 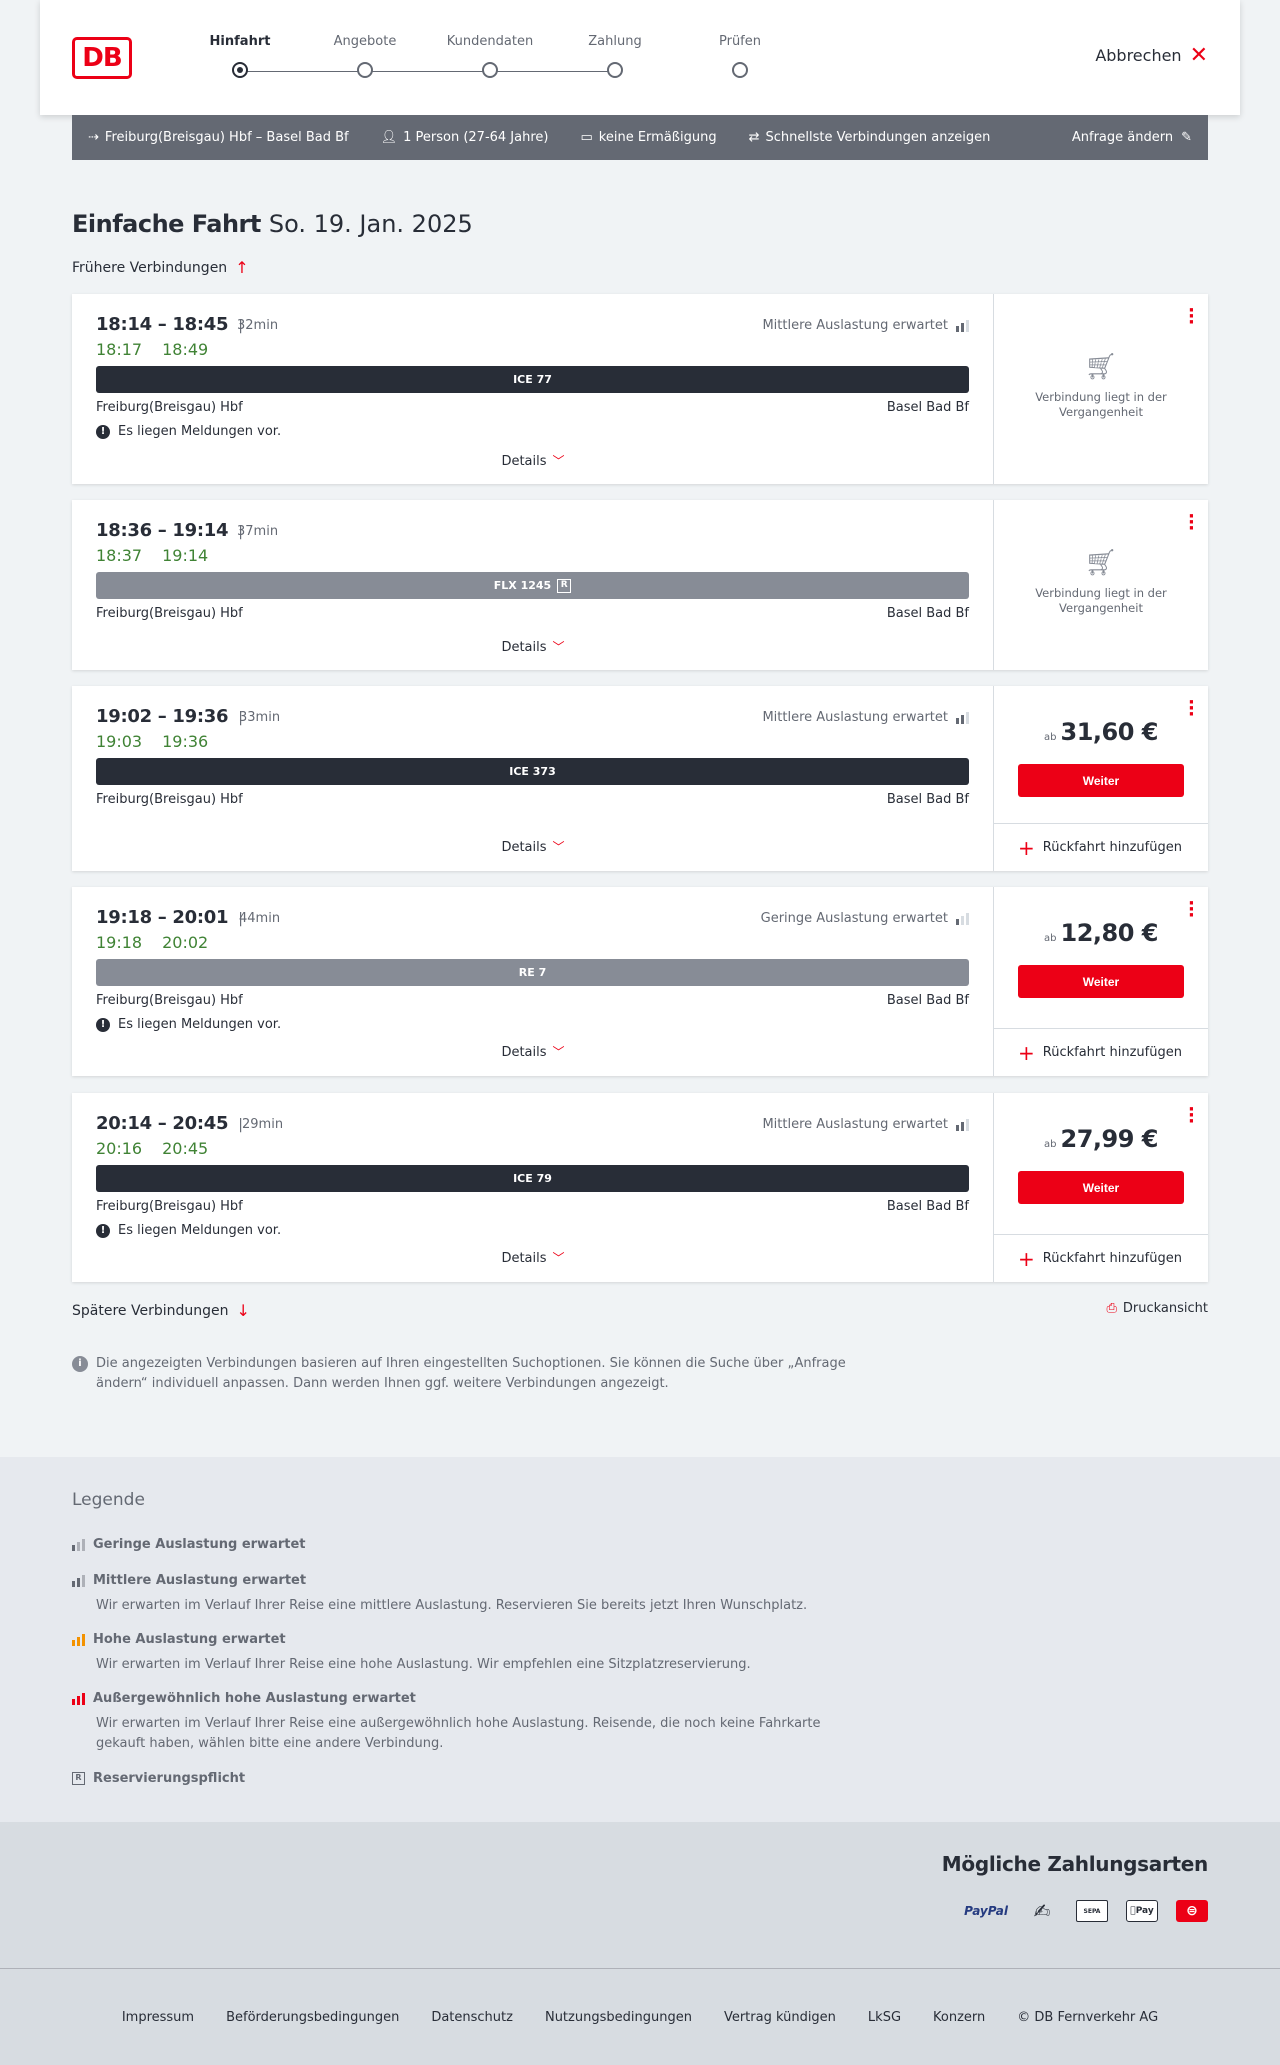 What do you see at coordinates (1101, 732) in the screenshot?
I see `price: ab 31,60 €` at bounding box center [1101, 732].